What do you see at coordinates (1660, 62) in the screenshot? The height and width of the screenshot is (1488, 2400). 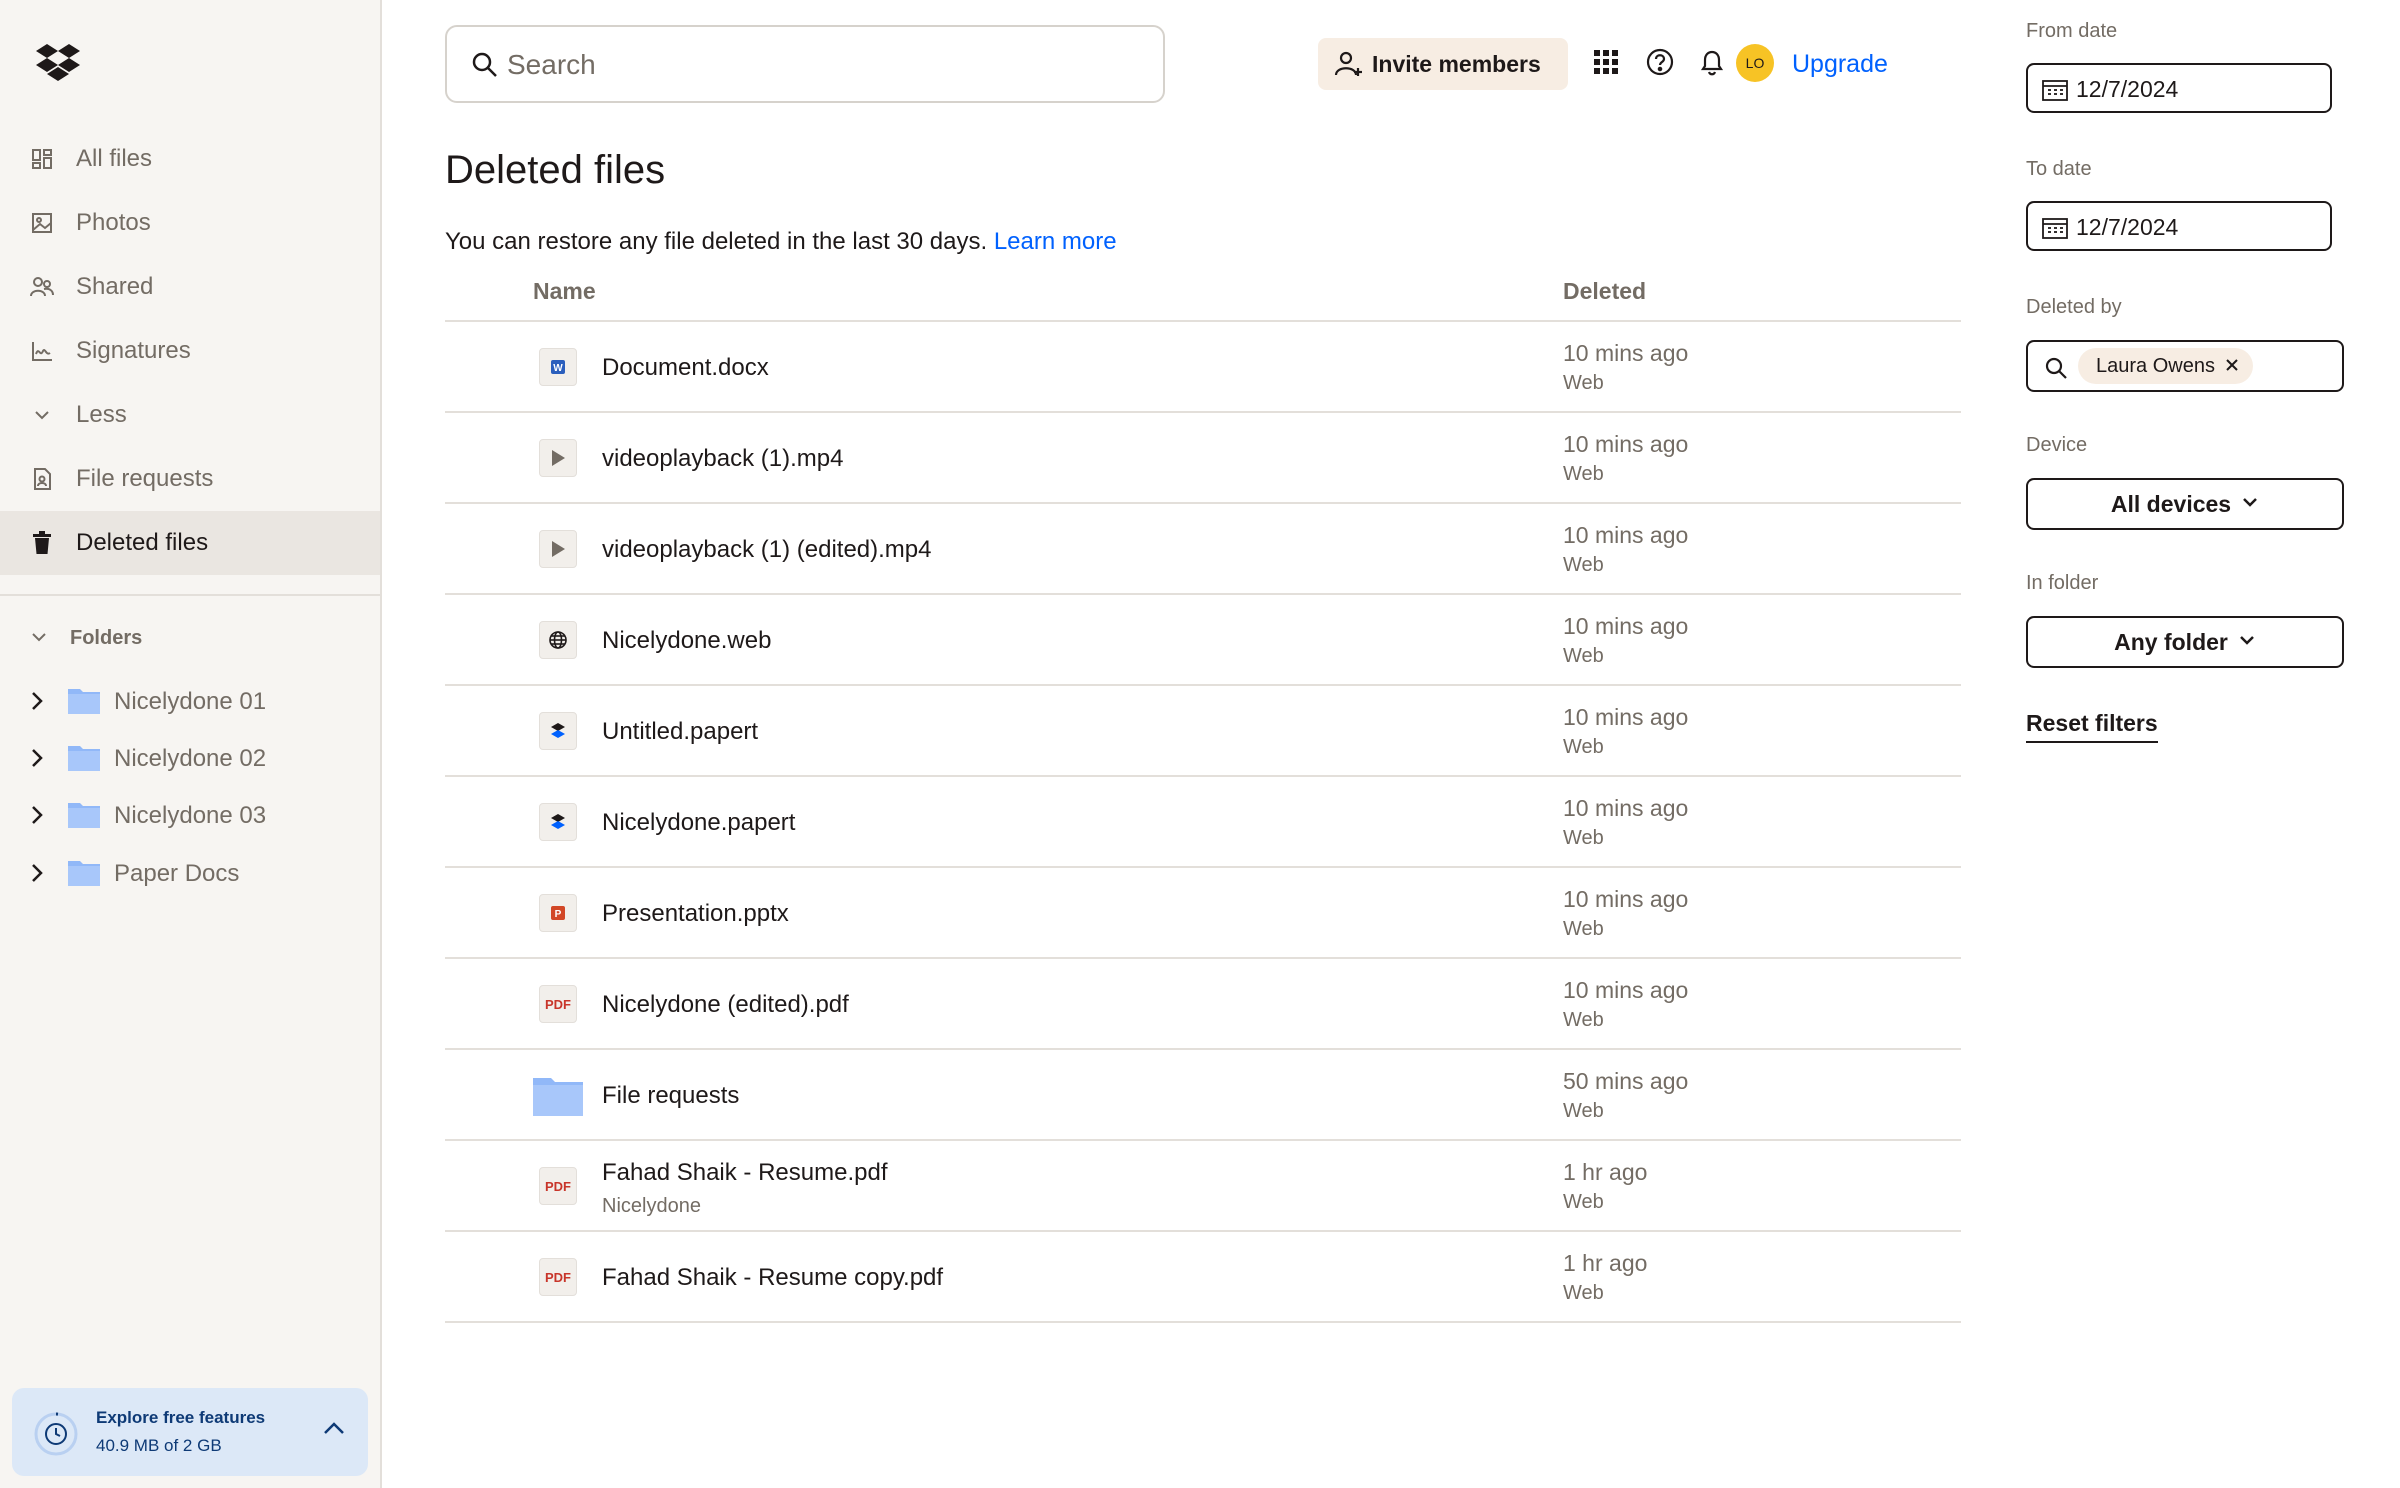 I see `help-icon` at bounding box center [1660, 62].